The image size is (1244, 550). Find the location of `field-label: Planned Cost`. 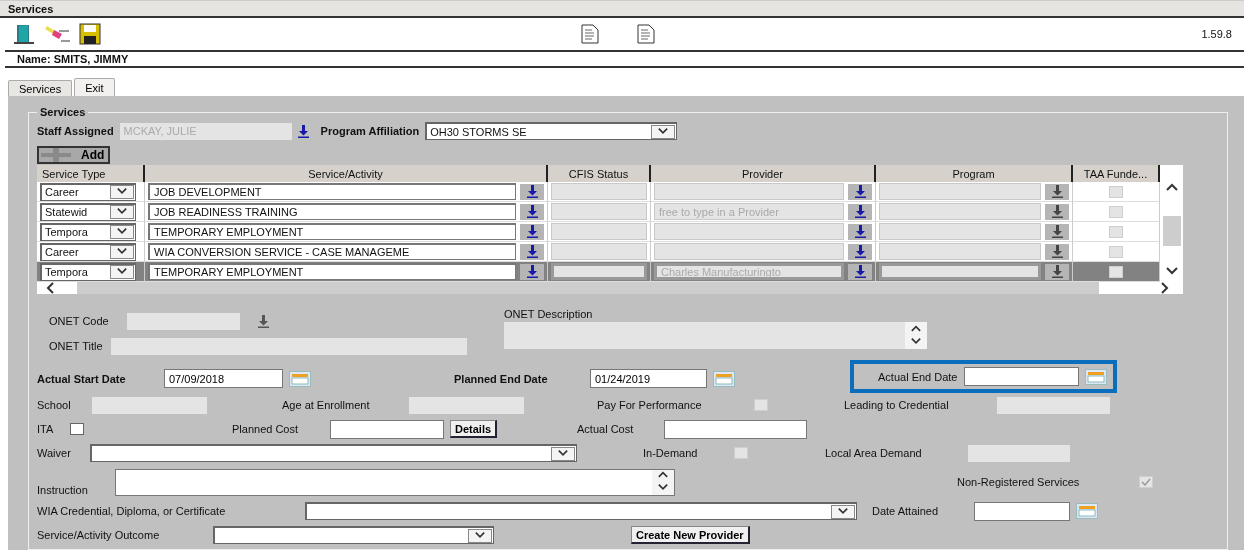

field-label: Planned Cost is located at coordinates (266, 429).